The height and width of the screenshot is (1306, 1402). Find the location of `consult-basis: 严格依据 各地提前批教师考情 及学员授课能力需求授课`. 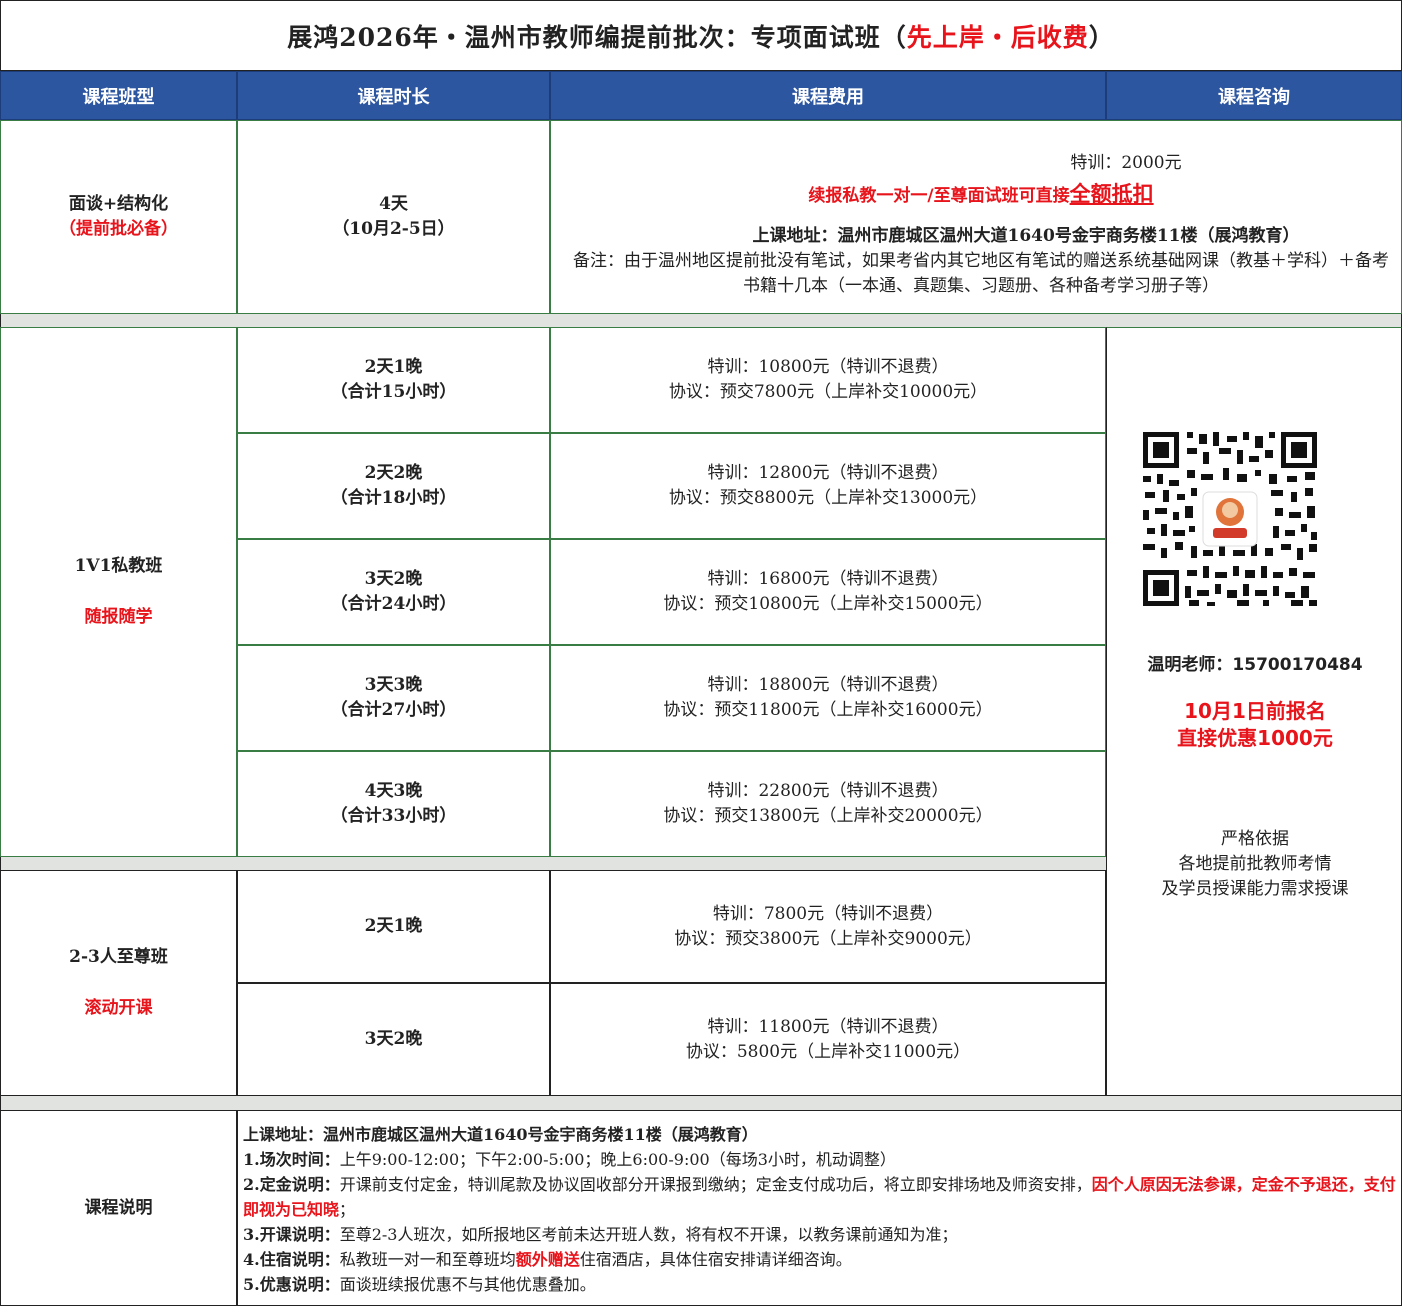

consult-basis: 严格依据 各地提前批教师考情 及学员授课能力需求授课 is located at coordinates (1254, 864).